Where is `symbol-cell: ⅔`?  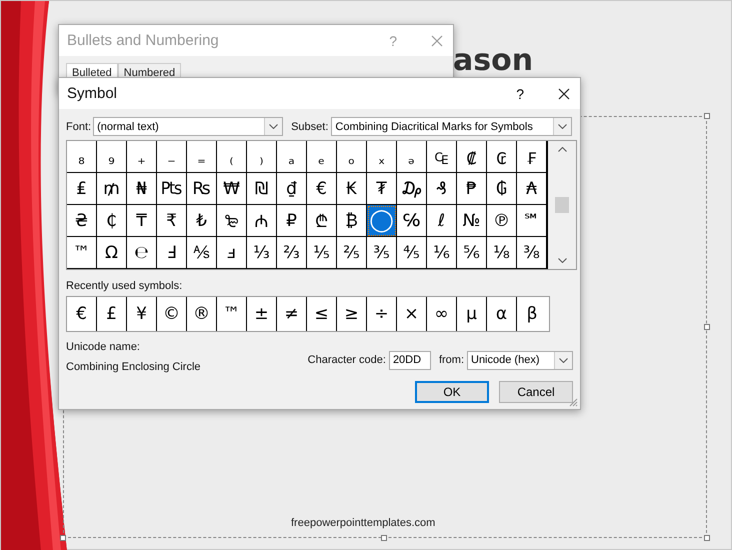 symbol-cell: ⅔ is located at coordinates (292, 253).